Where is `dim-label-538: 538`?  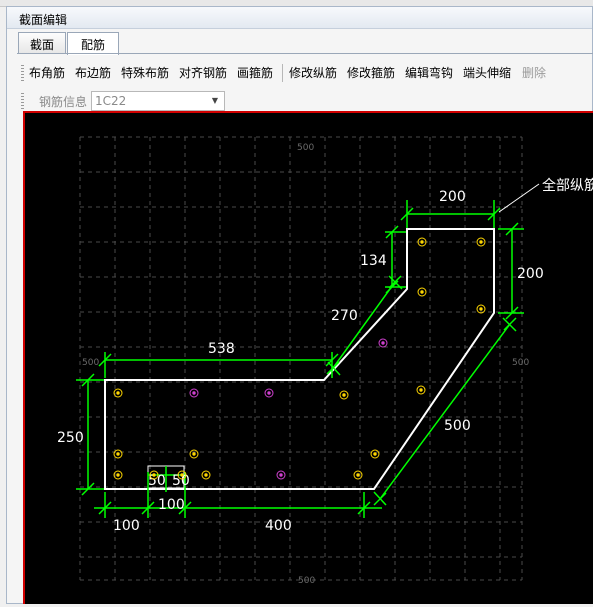
dim-label-538: 538 is located at coordinates (221, 349).